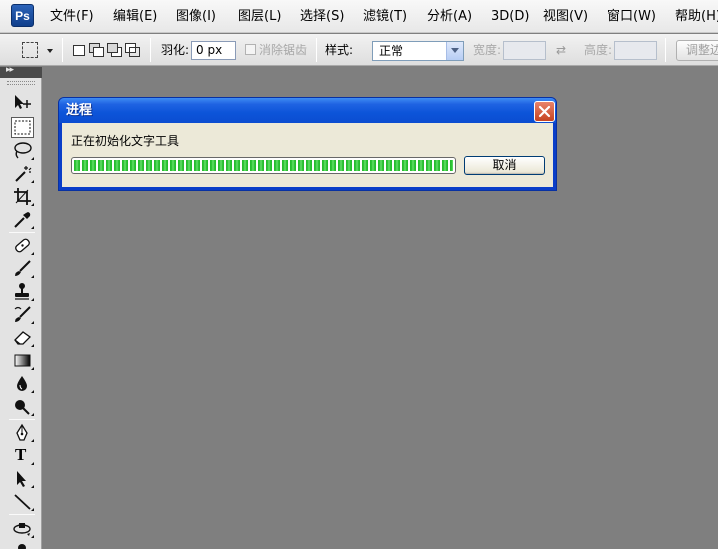 The width and height of the screenshot is (718, 549). I want to click on type-tool-icon: T, so click(22, 455).